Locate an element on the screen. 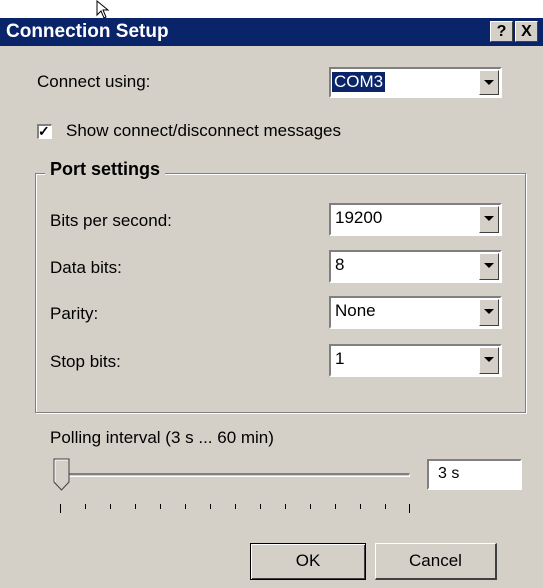  polling-interval-label: Polling interval (3 s ... 60 min) is located at coordinates (162, 437).